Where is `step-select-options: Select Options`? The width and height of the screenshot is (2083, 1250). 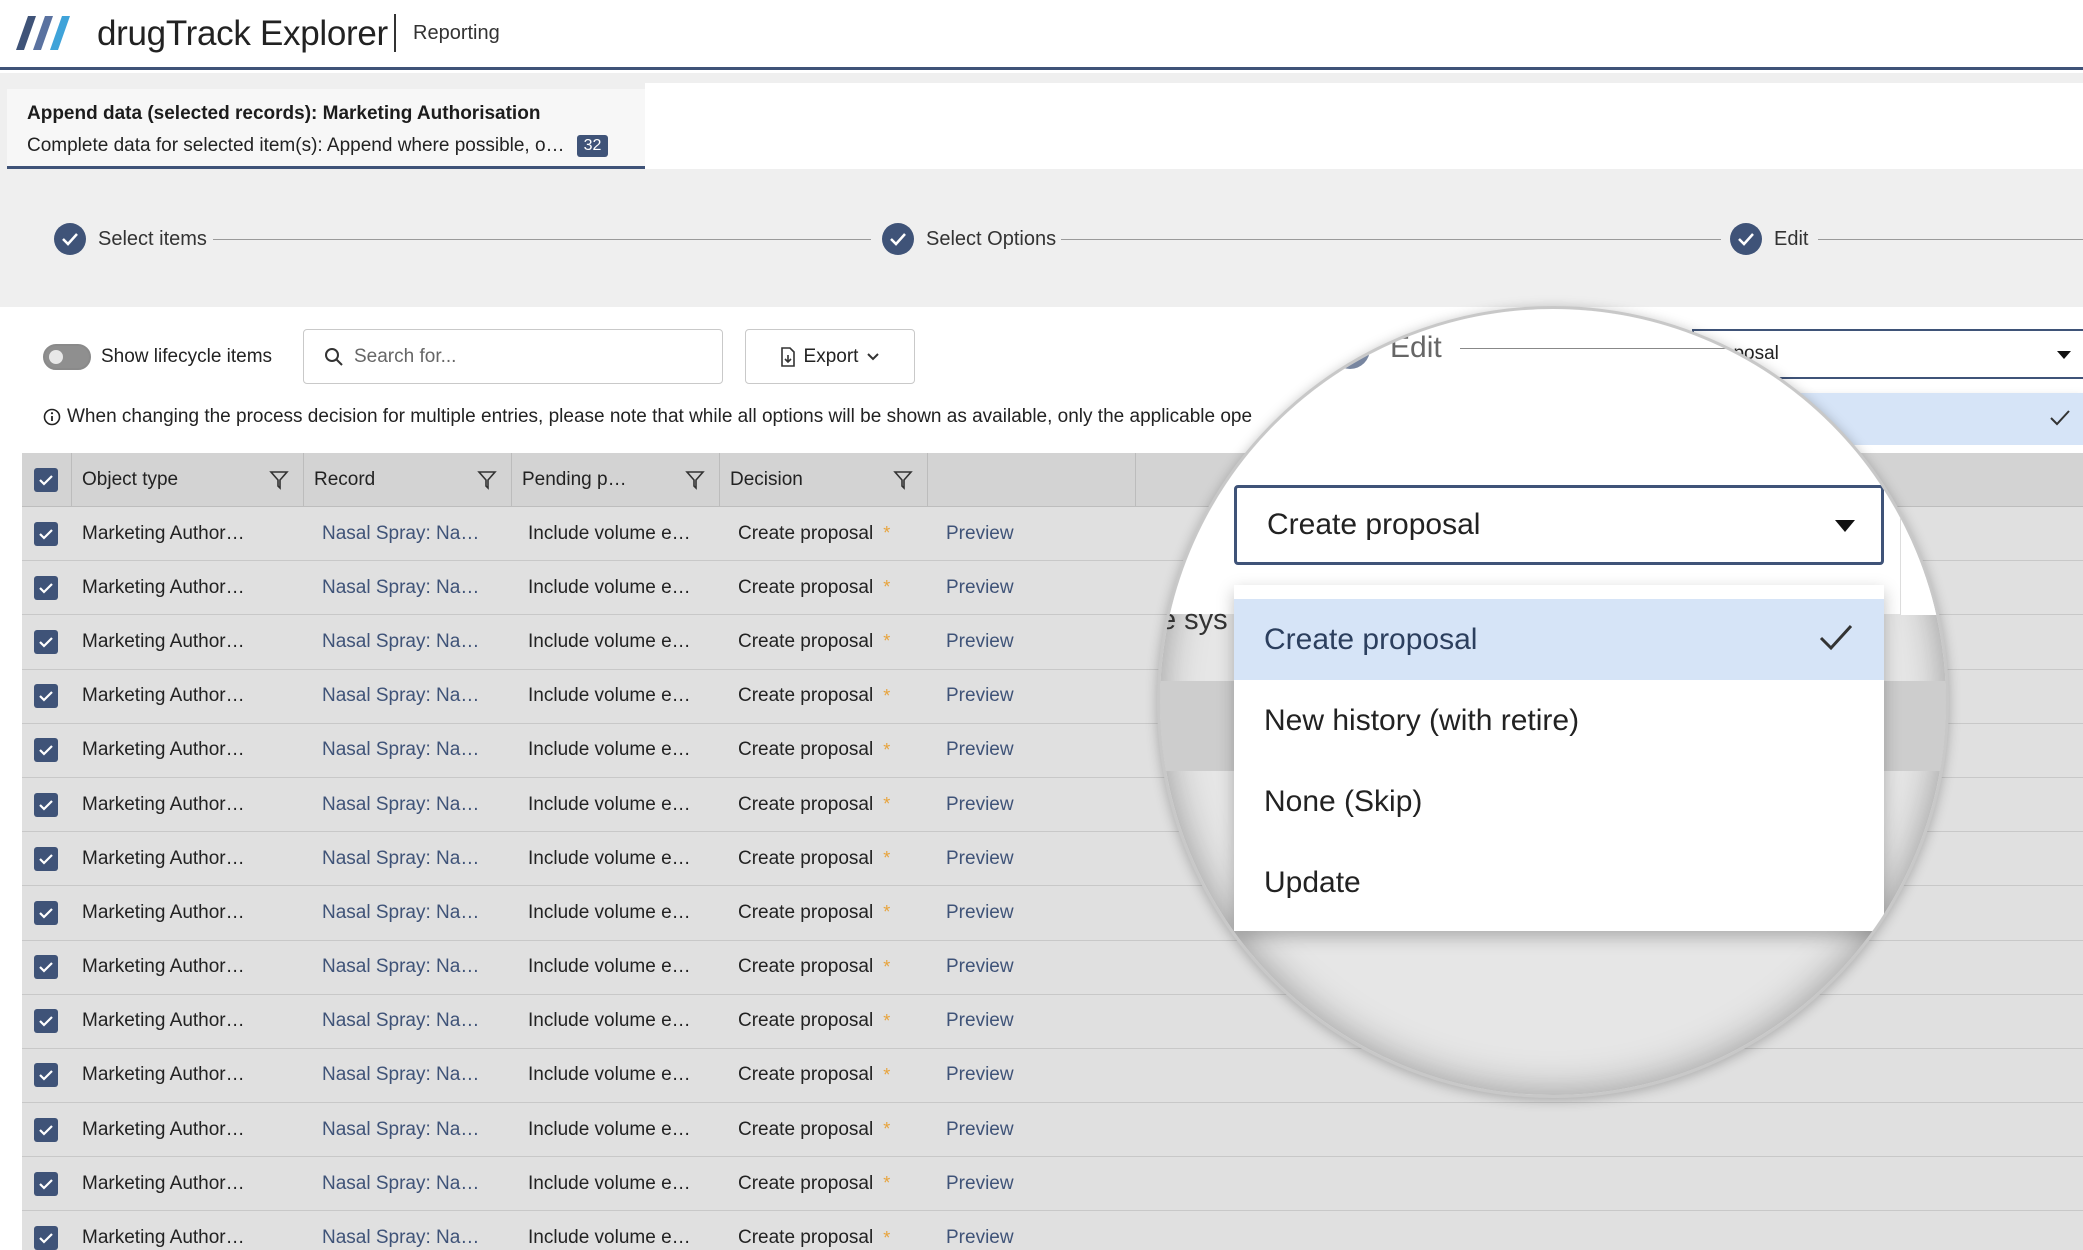 step-select-options: Select Options is located at coordinates (969, 239).